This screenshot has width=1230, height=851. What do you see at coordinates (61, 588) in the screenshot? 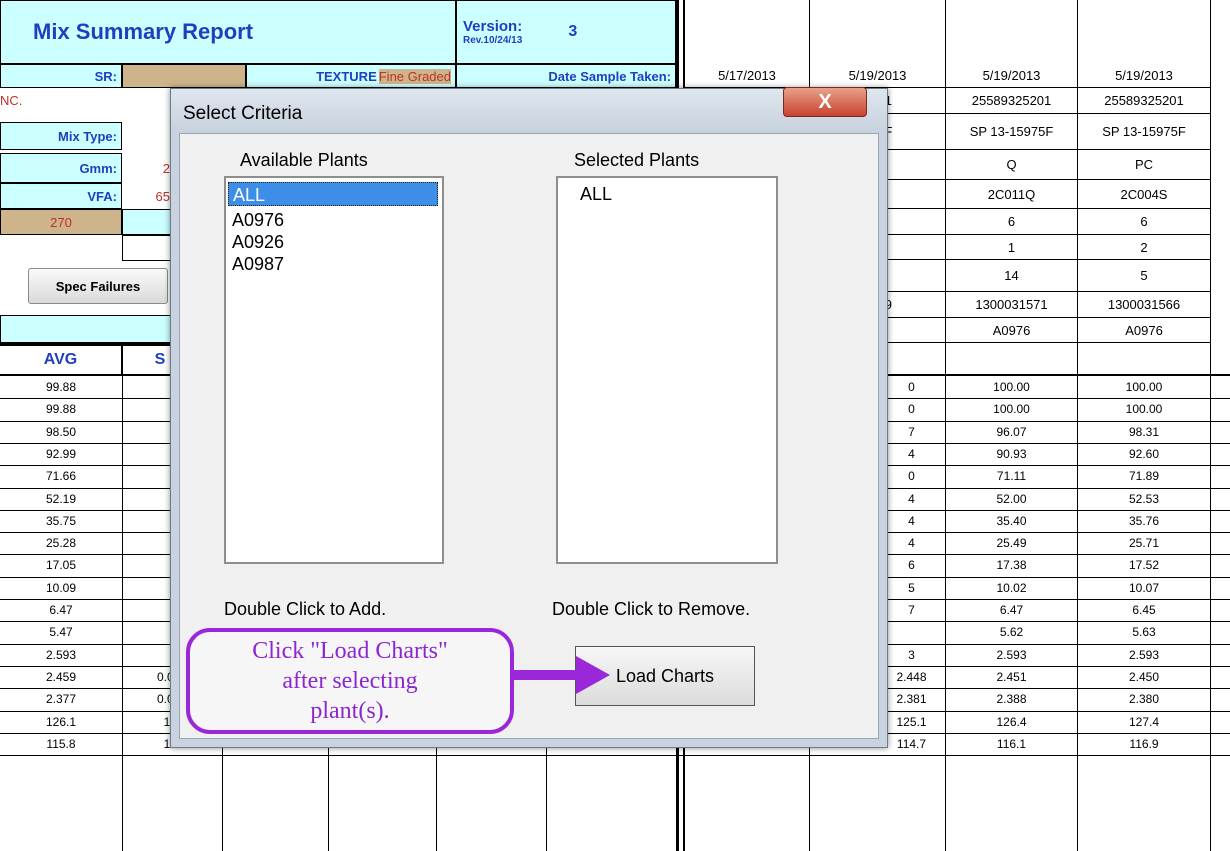
I see `table-cell: 10.09` at bounding box center [61, 588].